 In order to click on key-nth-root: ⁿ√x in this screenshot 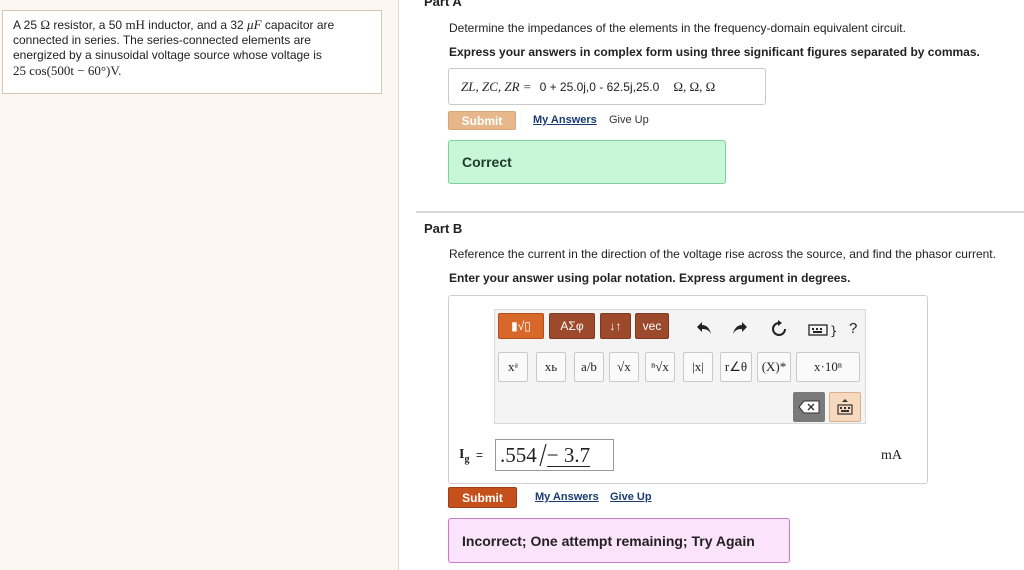, I will do `click(660, 367)`.